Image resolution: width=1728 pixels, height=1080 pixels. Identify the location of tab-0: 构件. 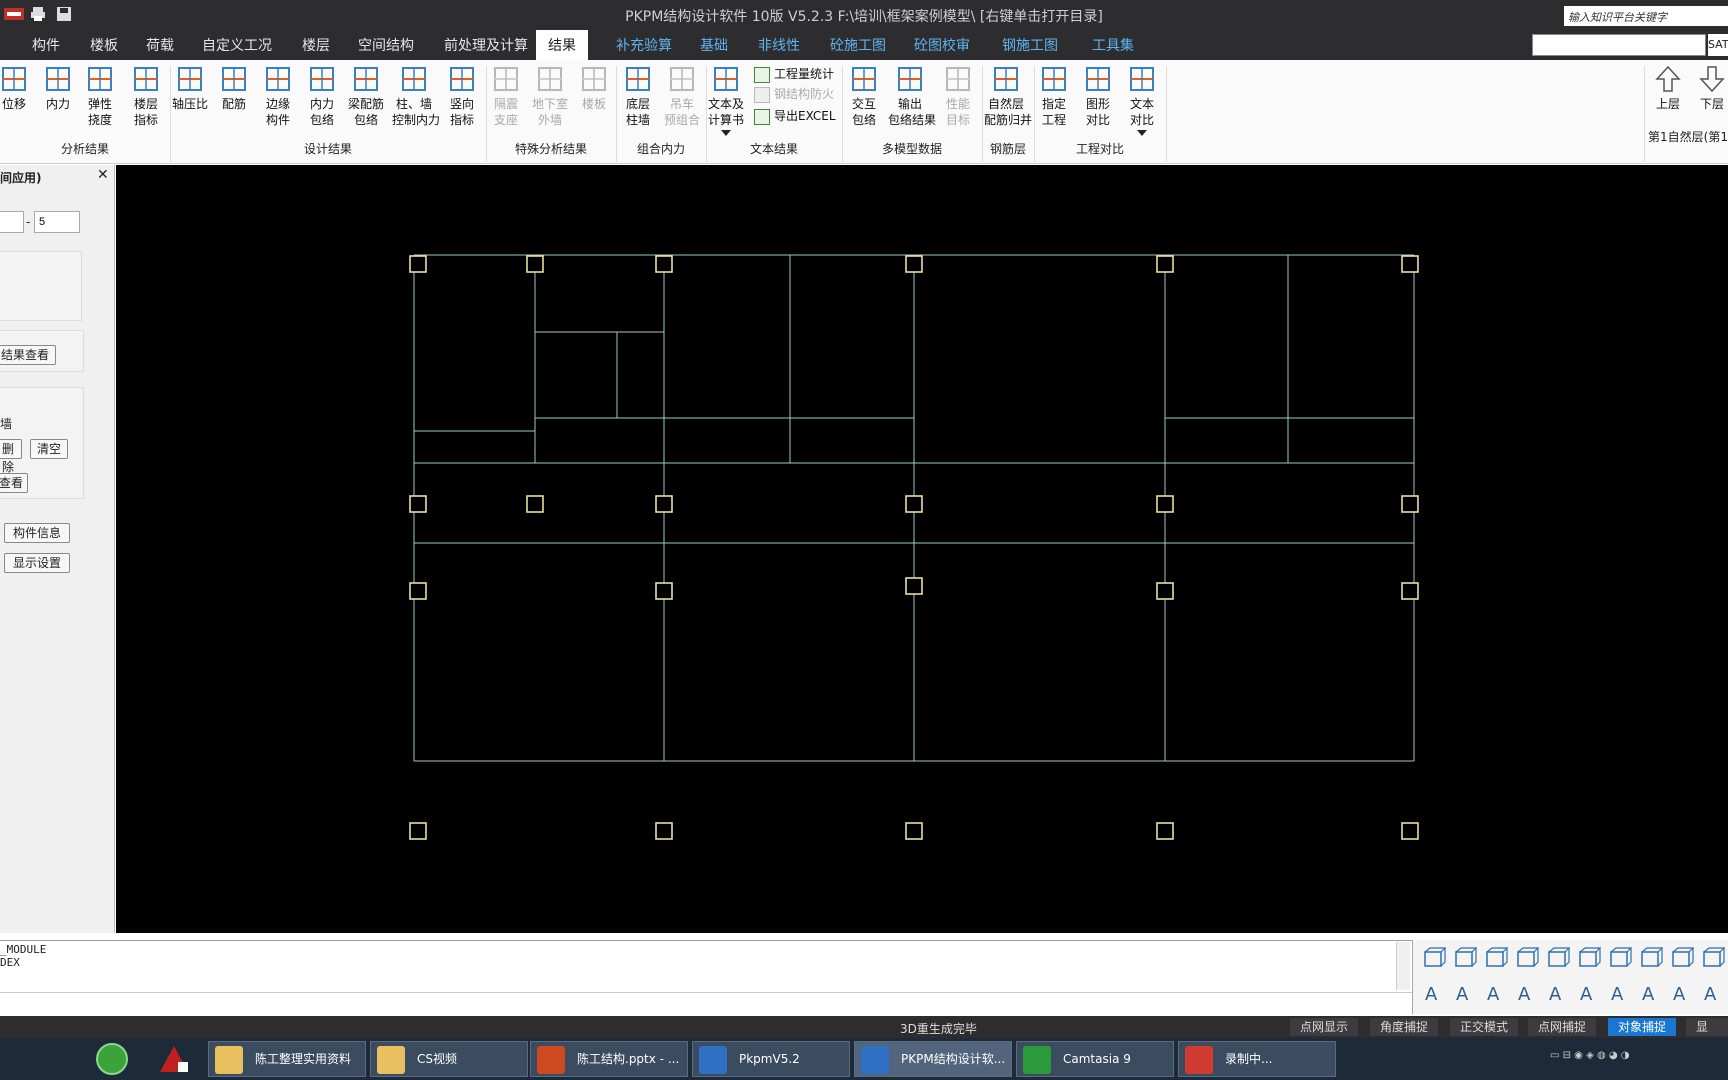
(46, 45).